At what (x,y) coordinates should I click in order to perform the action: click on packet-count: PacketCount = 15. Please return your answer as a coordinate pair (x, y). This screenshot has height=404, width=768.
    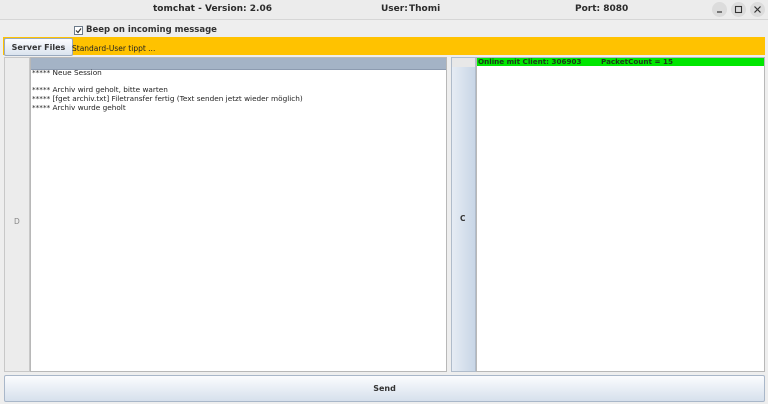
    Looking at the image, I should click on (637, 61).